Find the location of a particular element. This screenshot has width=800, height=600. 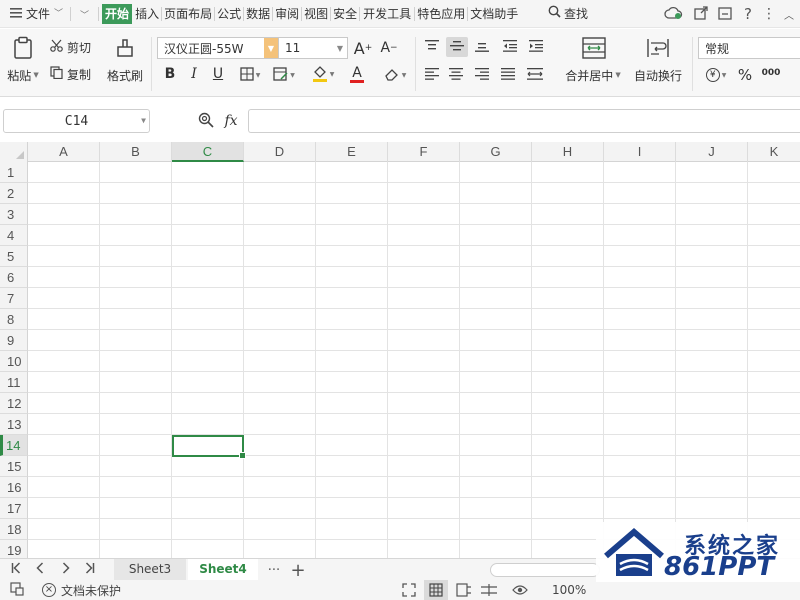

help-icon: ? is located at coordinates (748, 14).